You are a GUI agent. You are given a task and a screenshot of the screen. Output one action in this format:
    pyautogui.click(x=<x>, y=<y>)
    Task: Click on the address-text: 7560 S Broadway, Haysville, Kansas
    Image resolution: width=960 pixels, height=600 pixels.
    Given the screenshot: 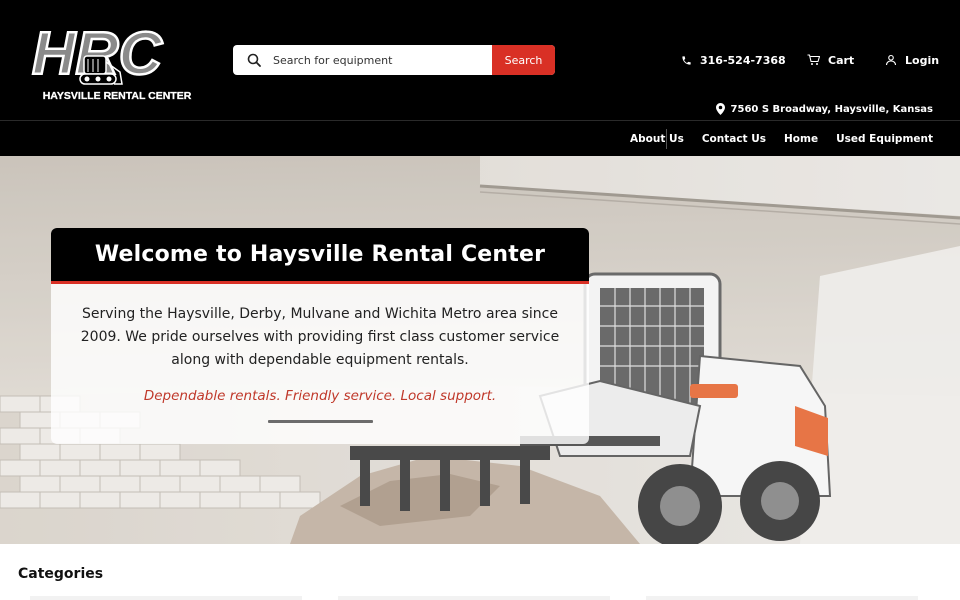 What is the action you would take?
    pyautogui.click(x=831, y=109)
    